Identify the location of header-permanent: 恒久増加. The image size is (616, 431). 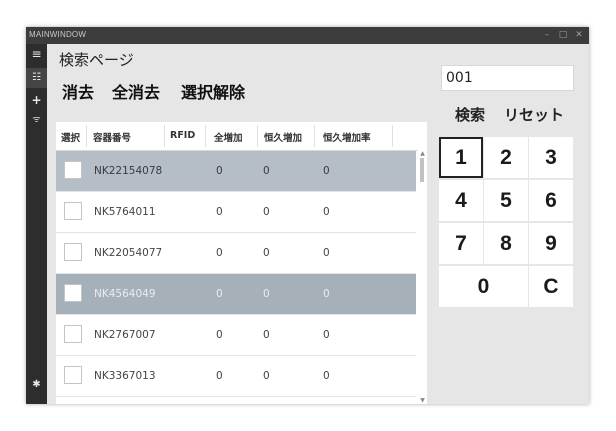
(283, 137).